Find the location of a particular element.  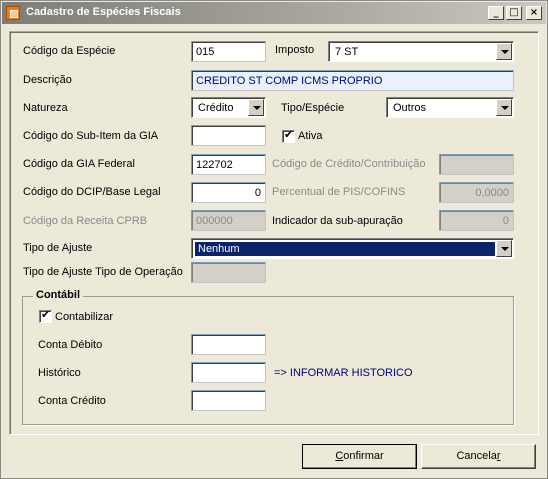

imposto-value: 7 ST is located at coordinates (347, 52).